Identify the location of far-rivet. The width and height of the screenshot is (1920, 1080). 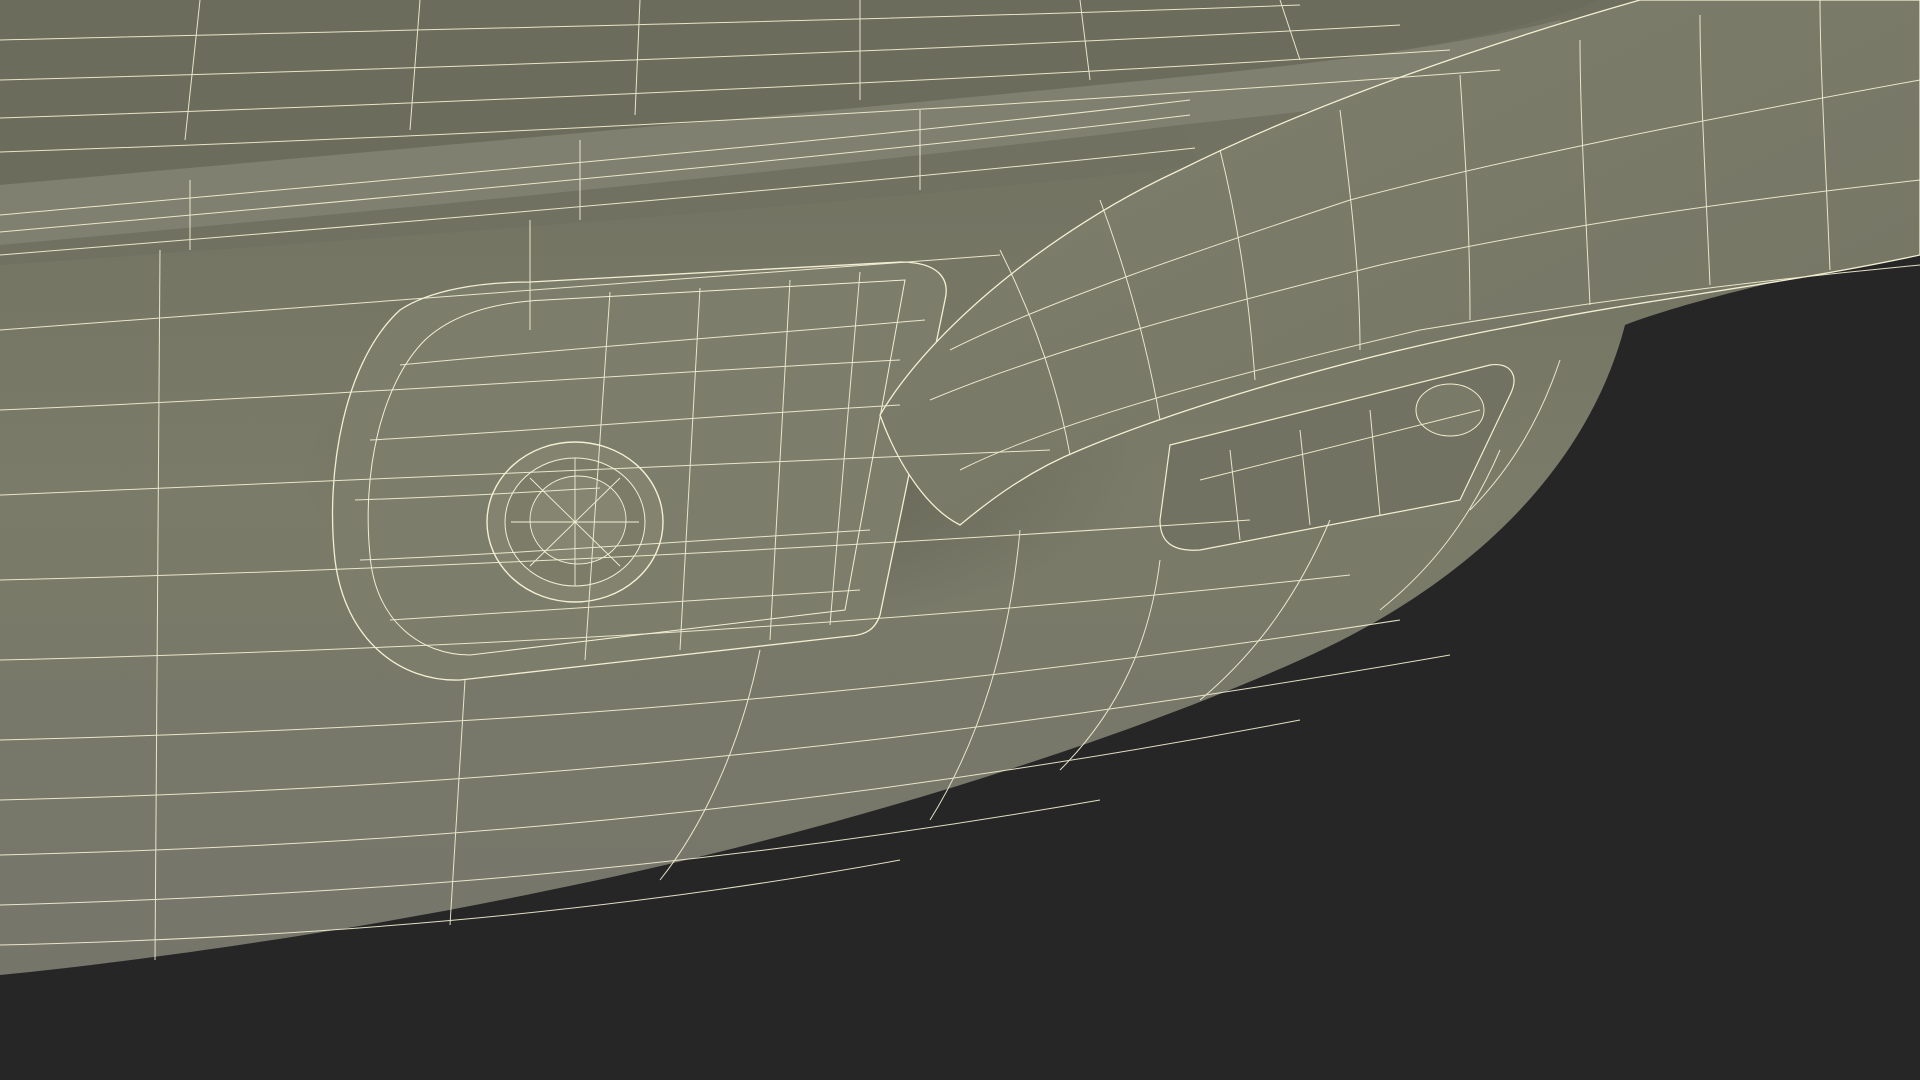
(1450, 410).